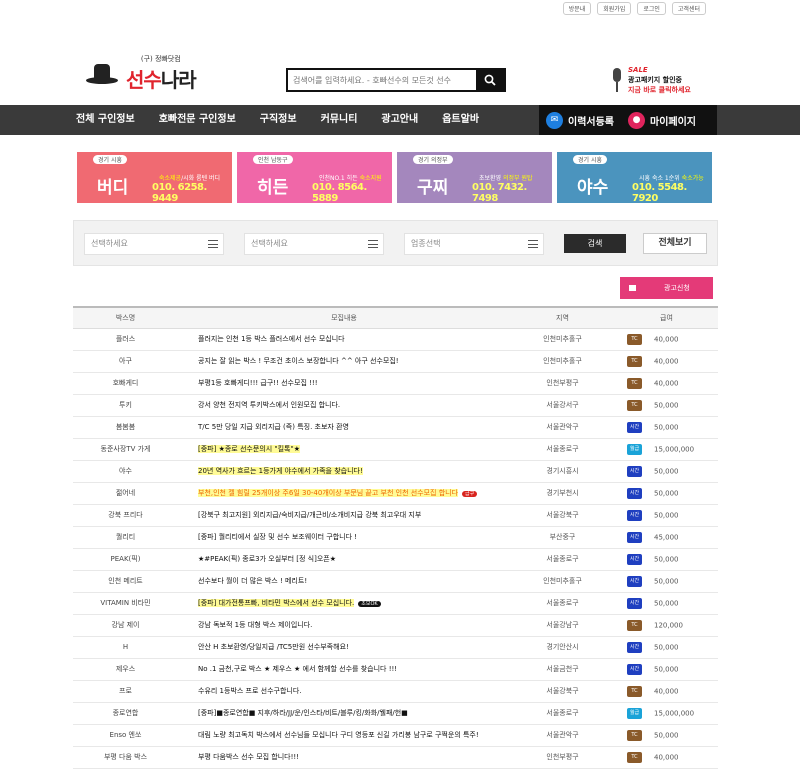 The height and width of the screenshot is (769, 800). Describe the element at coordinates (344, 559) in the screenshot. I see `job-content: ★#PEAK(픽) 종로3가 오실부터 [정 식]오픈★` at that location.